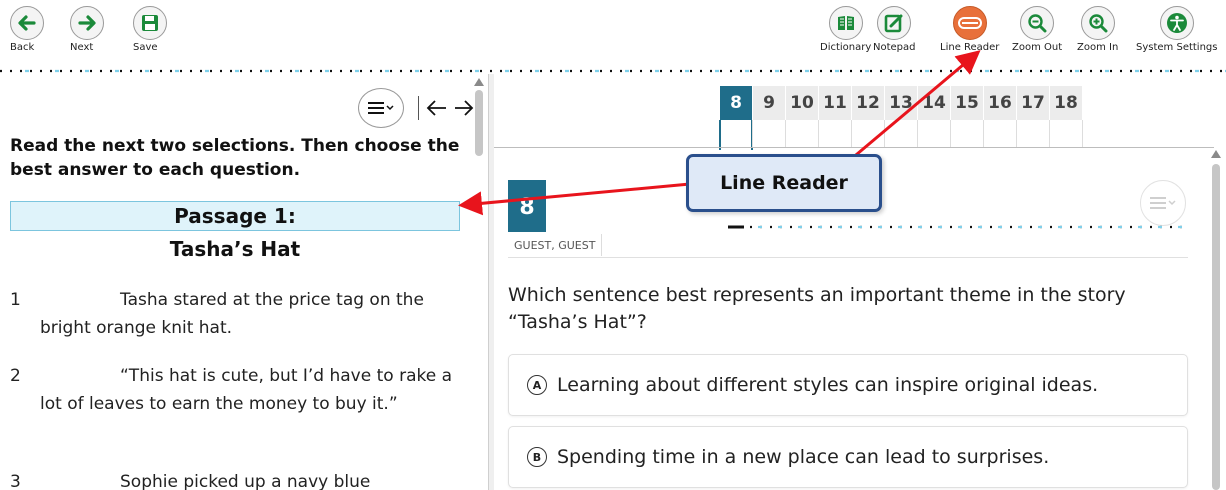 The image size is (1226, 490). What do you see at coordinates (479, 284) in the screenshot?
I see `passage-scrollbar` at bounding box center [479, 284].